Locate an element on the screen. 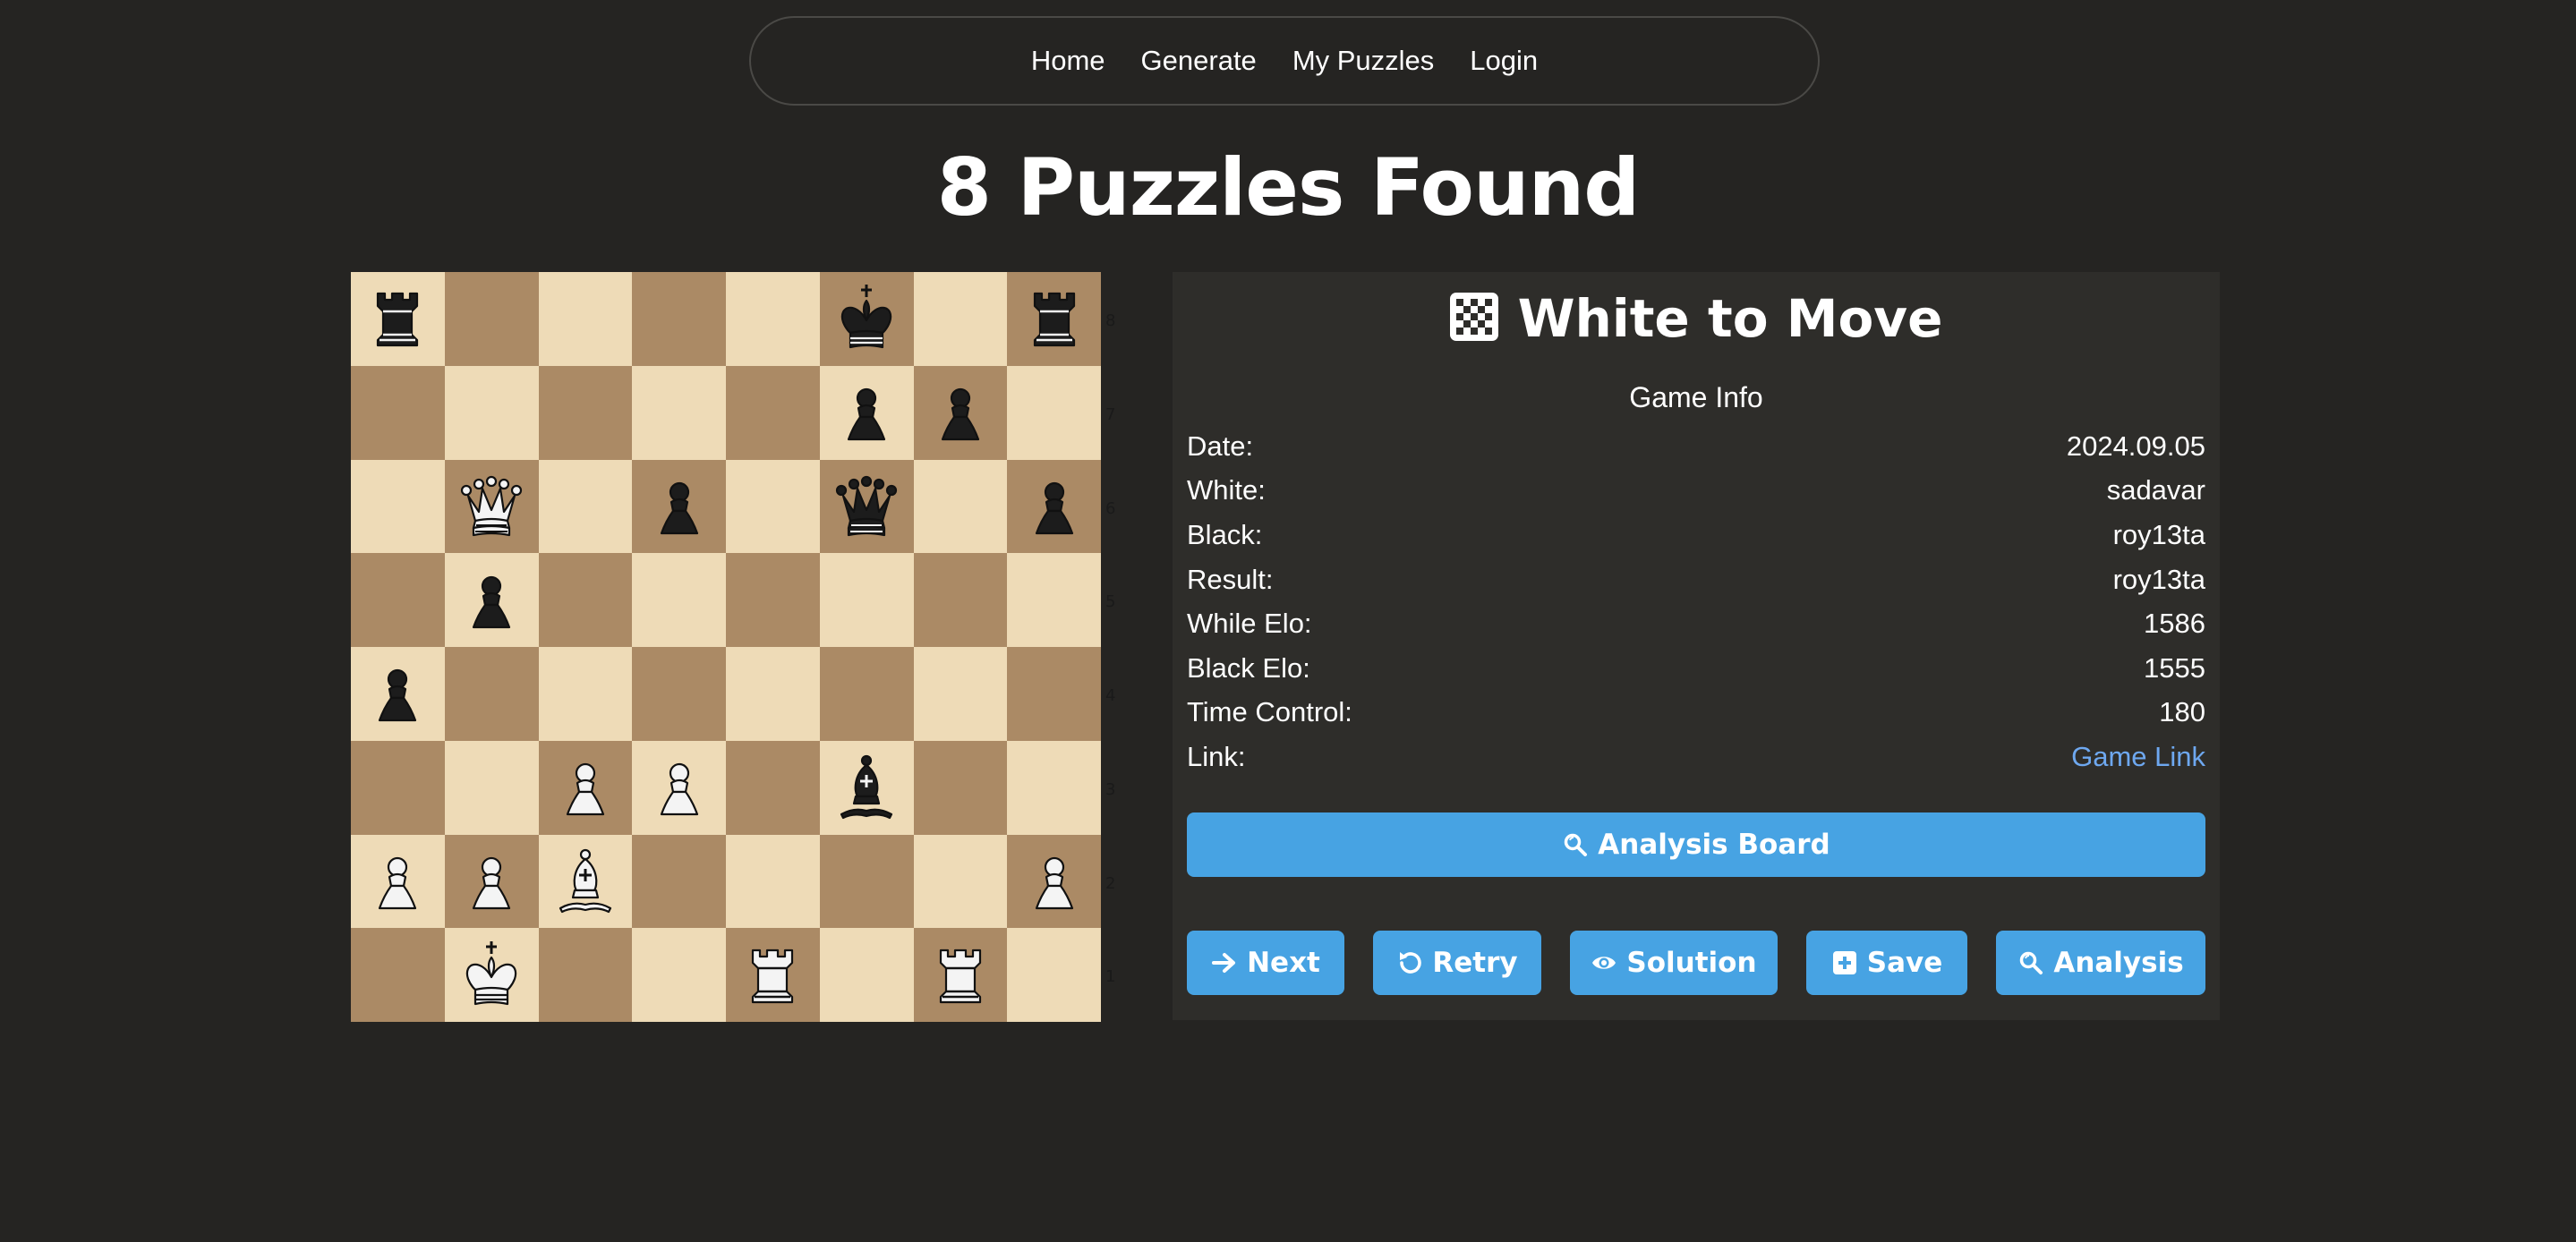  square-h7 is located at coordinates (1054, 413).